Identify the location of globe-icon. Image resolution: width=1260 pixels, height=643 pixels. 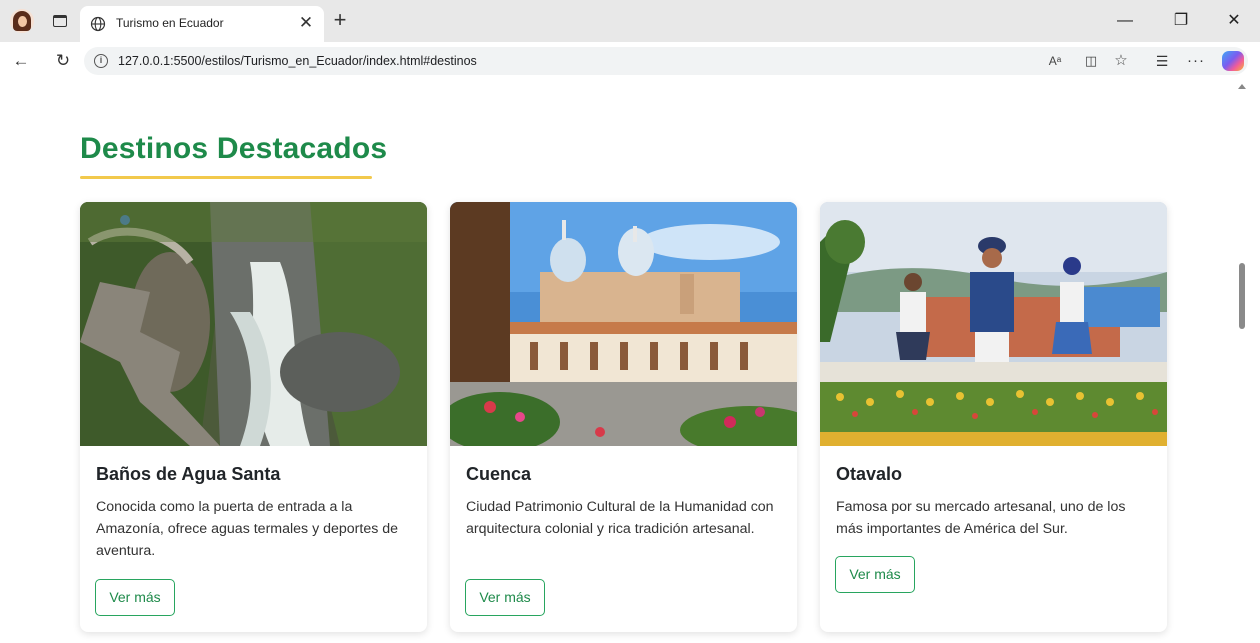
(98, 24).